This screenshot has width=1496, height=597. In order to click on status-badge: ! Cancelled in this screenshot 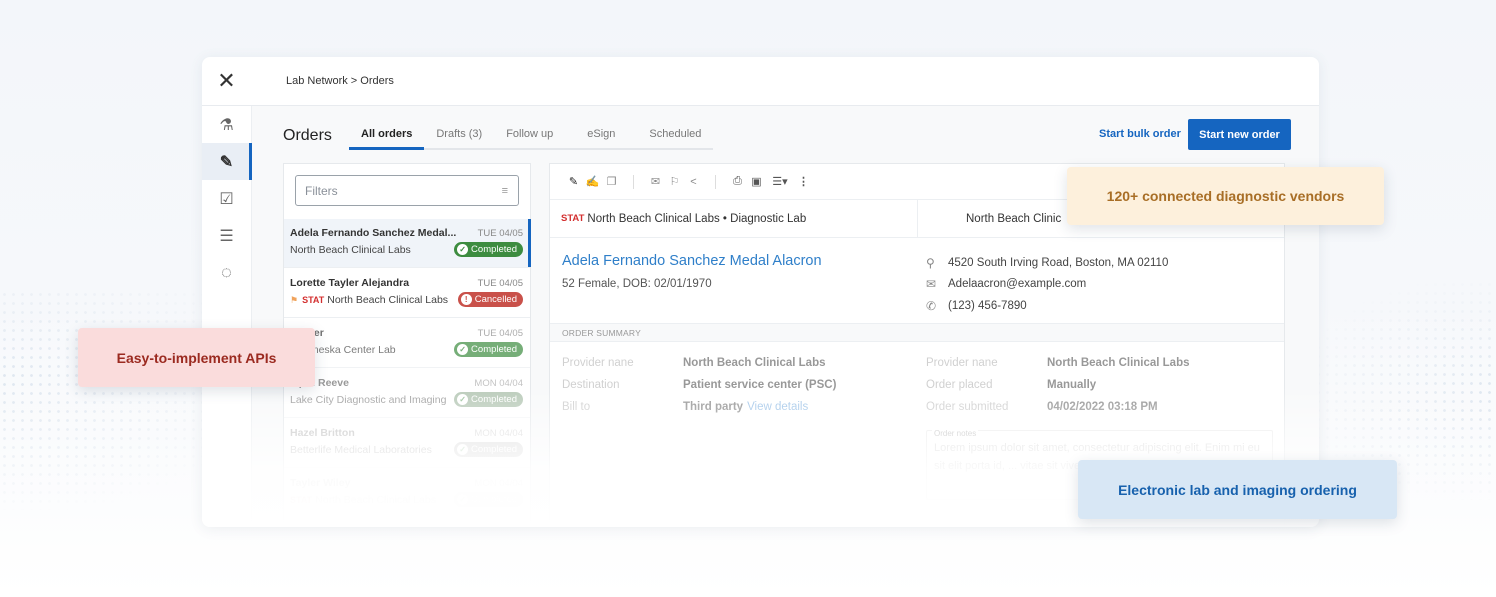, I will do `click(490, 299)`.